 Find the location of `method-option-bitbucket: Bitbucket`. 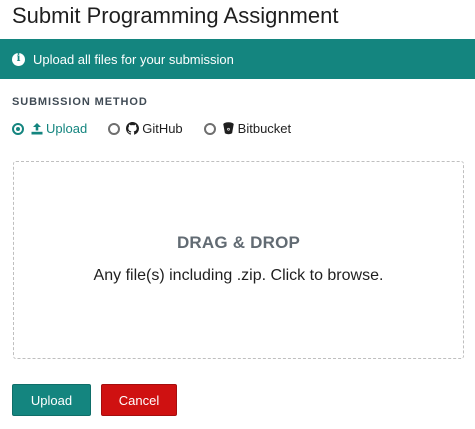

method-option-bitbucket: Bitbucket is located at coordinates (247, 128).